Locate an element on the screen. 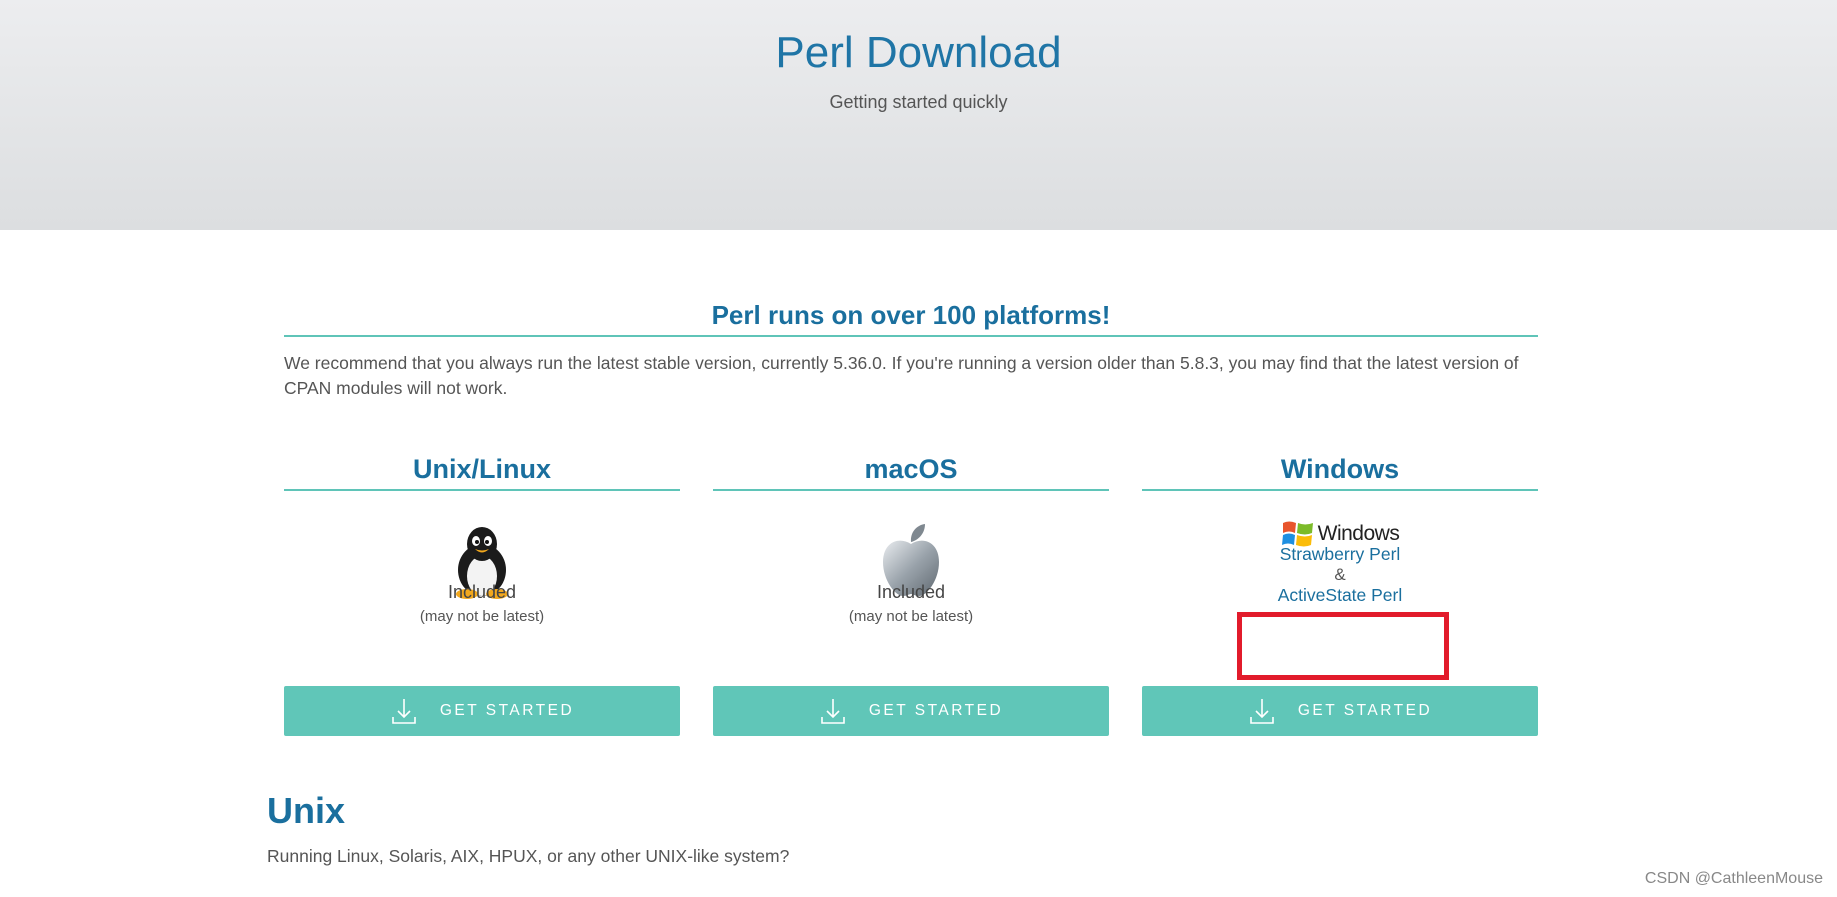 The height and width of the screenshot is (897, 1837). unix-section-heading: Unix is located at coordinates (306, 810).